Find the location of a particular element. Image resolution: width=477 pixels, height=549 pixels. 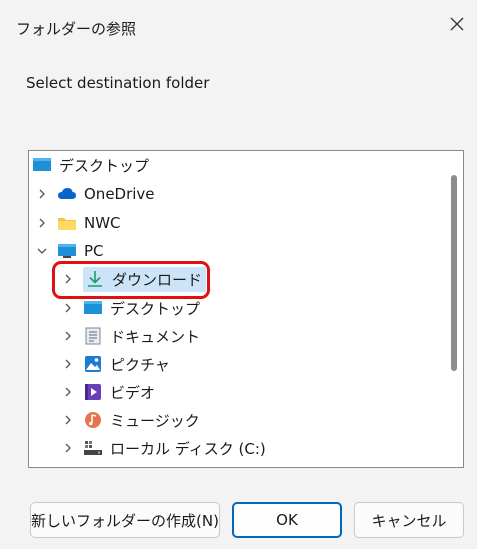

vertical-scrollbar is located at coordinates (454, 273).